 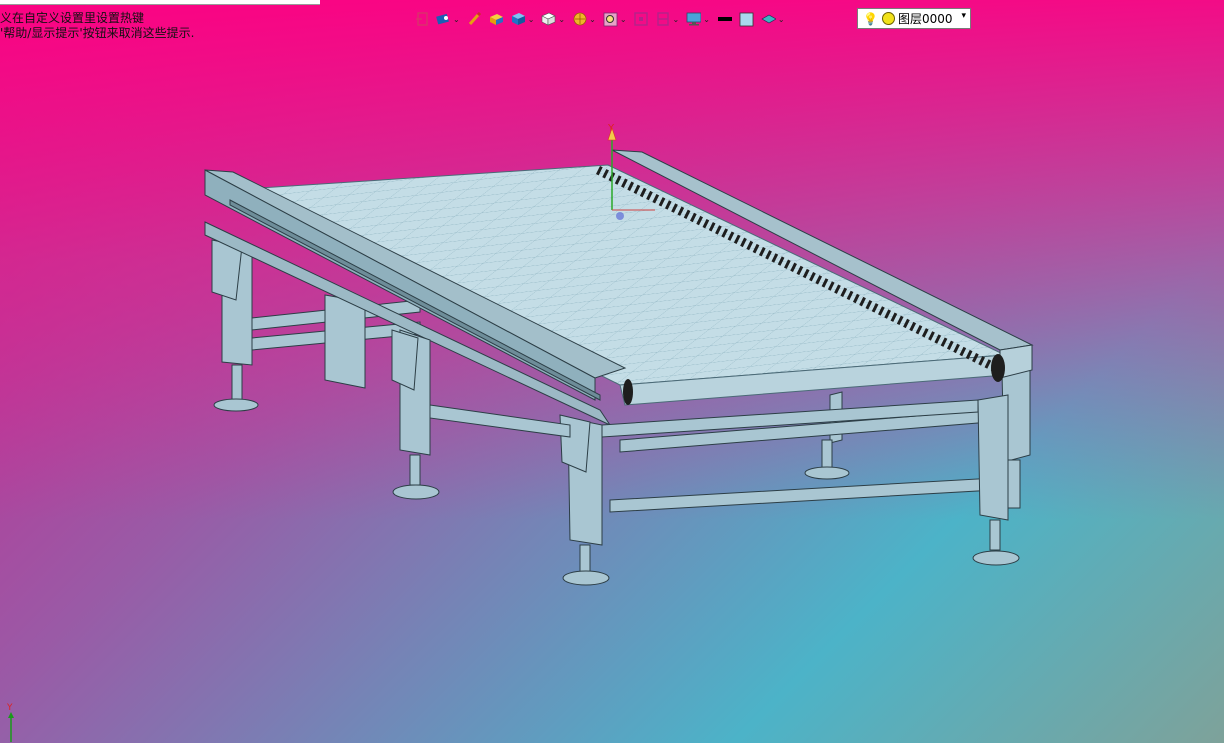 What do you see at coordinates (9, 708) in the screenshot?
I see `corner-axis-label: Y` at bounding box center [9, 708].